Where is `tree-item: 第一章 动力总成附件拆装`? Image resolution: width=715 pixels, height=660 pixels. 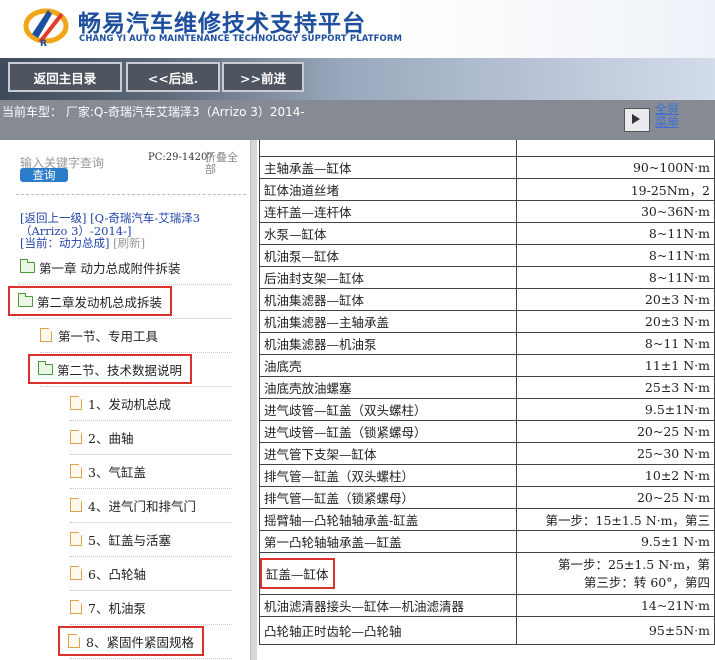
tree-item: 第一章 动力总成附件拆装 is located at coordinates (99, 267).